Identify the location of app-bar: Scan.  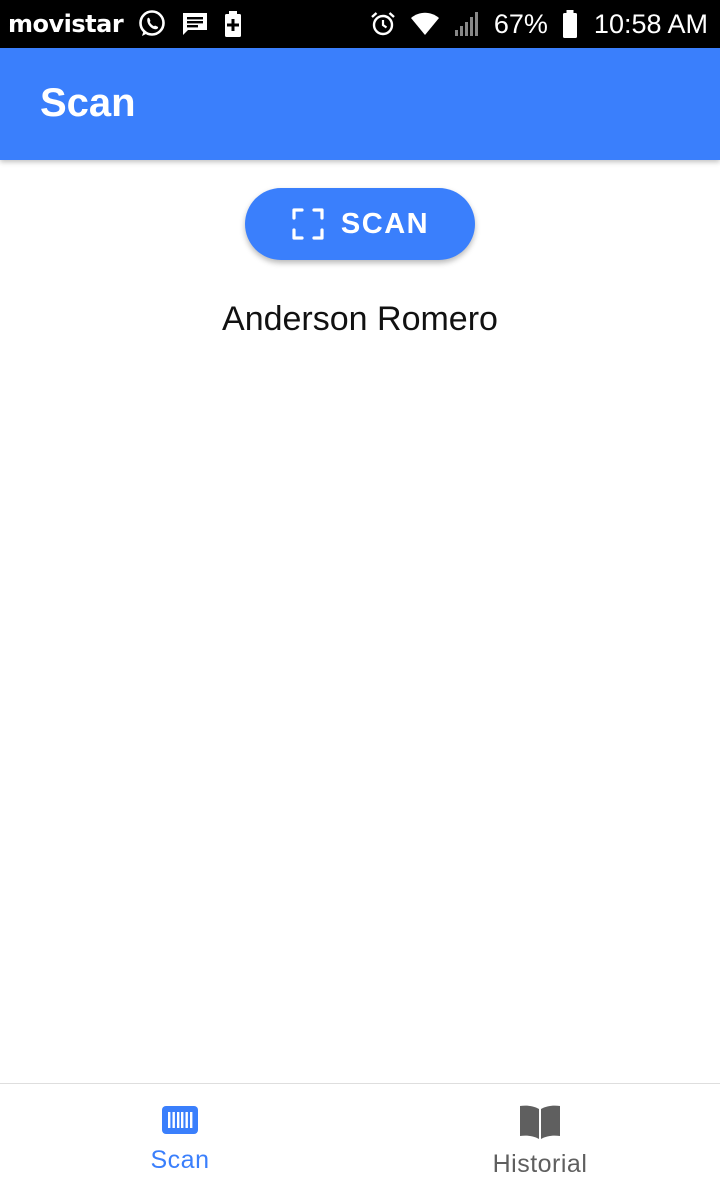
(360, 104).